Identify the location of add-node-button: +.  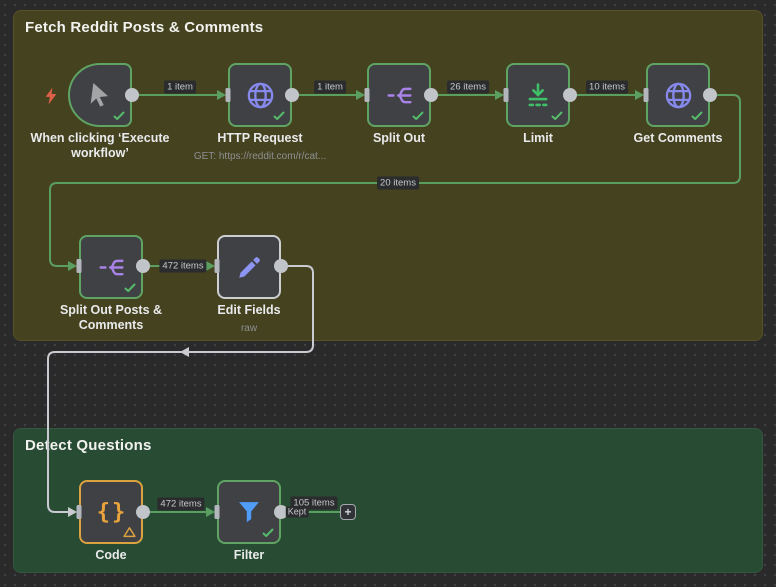
(348, 512).